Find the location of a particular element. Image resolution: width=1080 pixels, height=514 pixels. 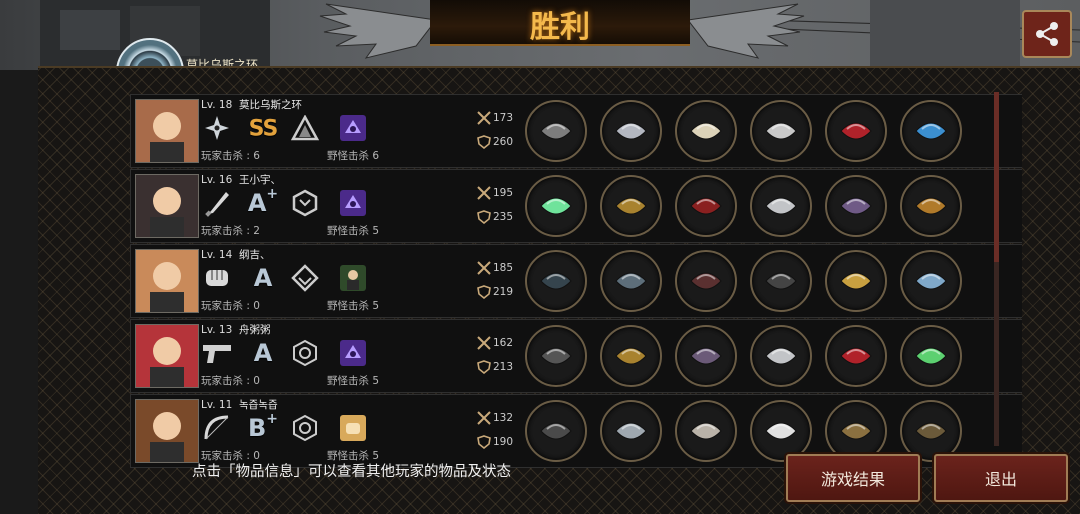

player-level: Lv. 18 is located at coordinates (217, 105).